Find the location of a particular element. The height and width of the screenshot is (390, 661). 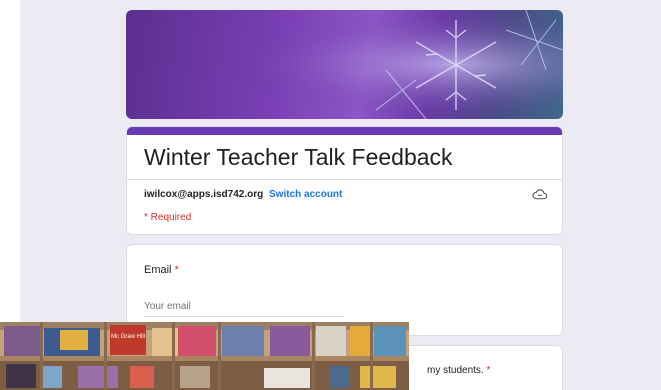

shelf-photo-illustration: Mc Graw Hill is located at coordinates (204, 356).